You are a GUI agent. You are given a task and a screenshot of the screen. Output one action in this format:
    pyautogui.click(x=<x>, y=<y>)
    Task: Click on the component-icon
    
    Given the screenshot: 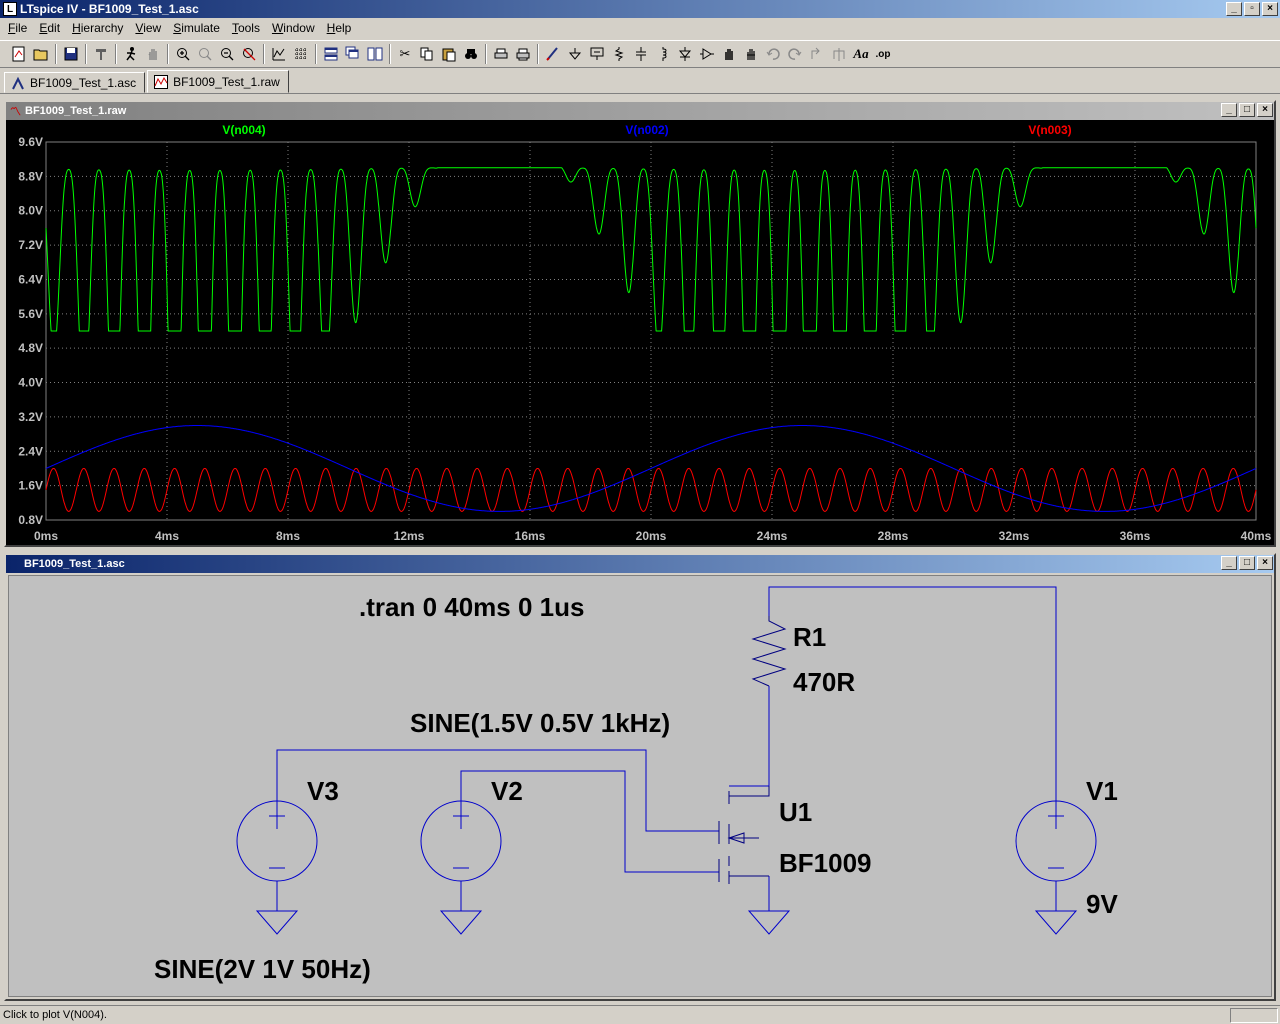 What is the action you would take?
    pyautogui.click(x=707, y=54)
    